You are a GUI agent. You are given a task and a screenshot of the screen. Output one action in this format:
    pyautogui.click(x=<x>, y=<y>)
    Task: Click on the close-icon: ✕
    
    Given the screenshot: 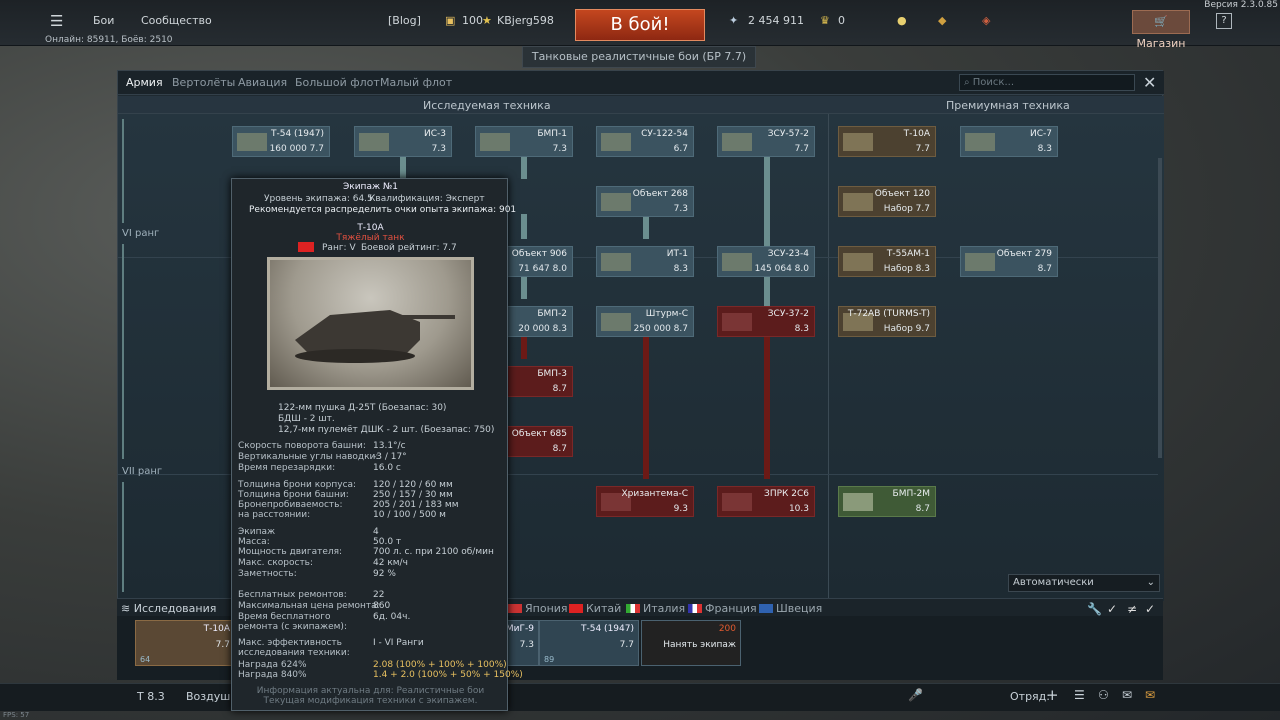 What is the action you would take?
    pyautogui.click(x=1149, y=82)
    